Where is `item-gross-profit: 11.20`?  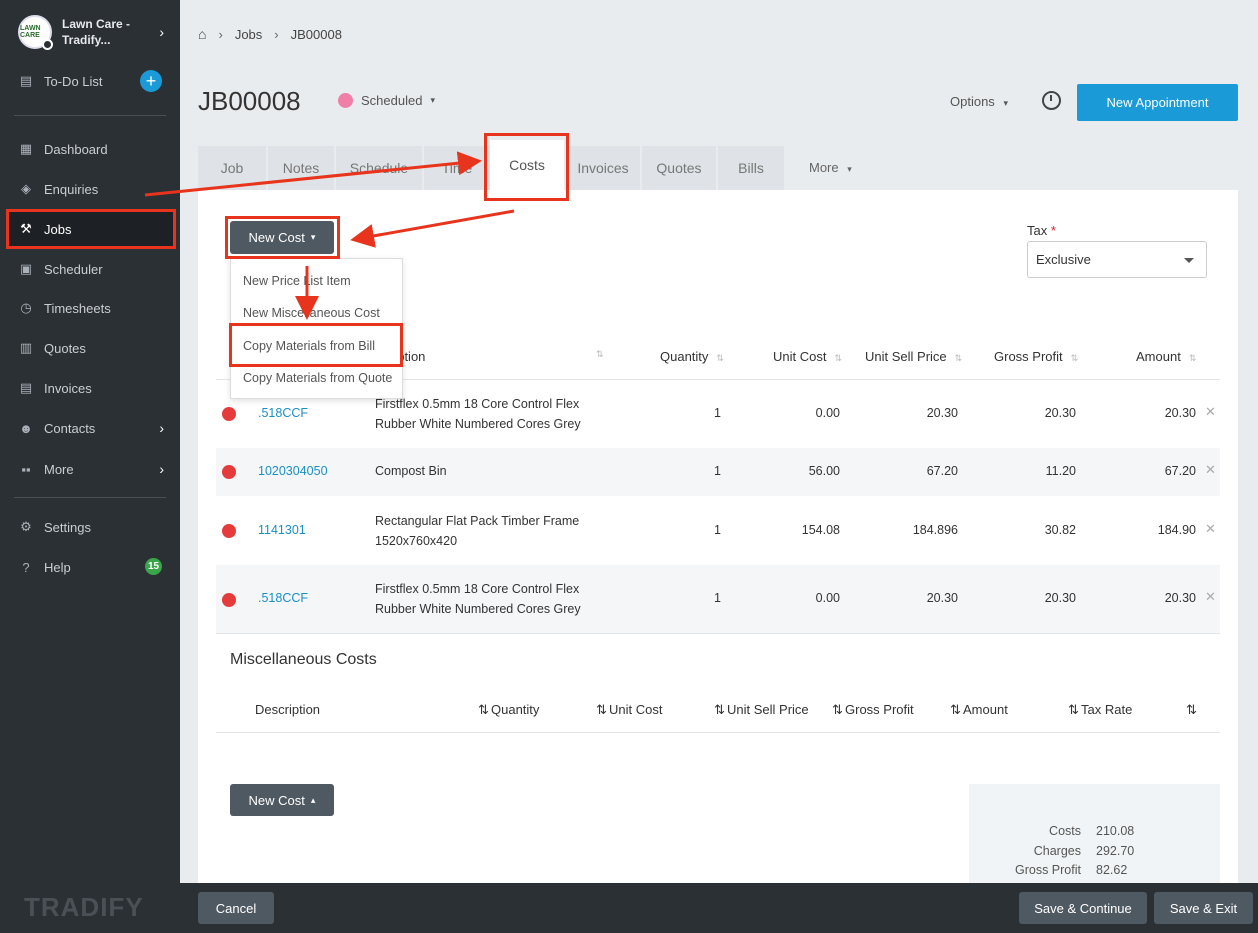
item-gross-profit: 11.20 is located at coordinates (1060, 471).